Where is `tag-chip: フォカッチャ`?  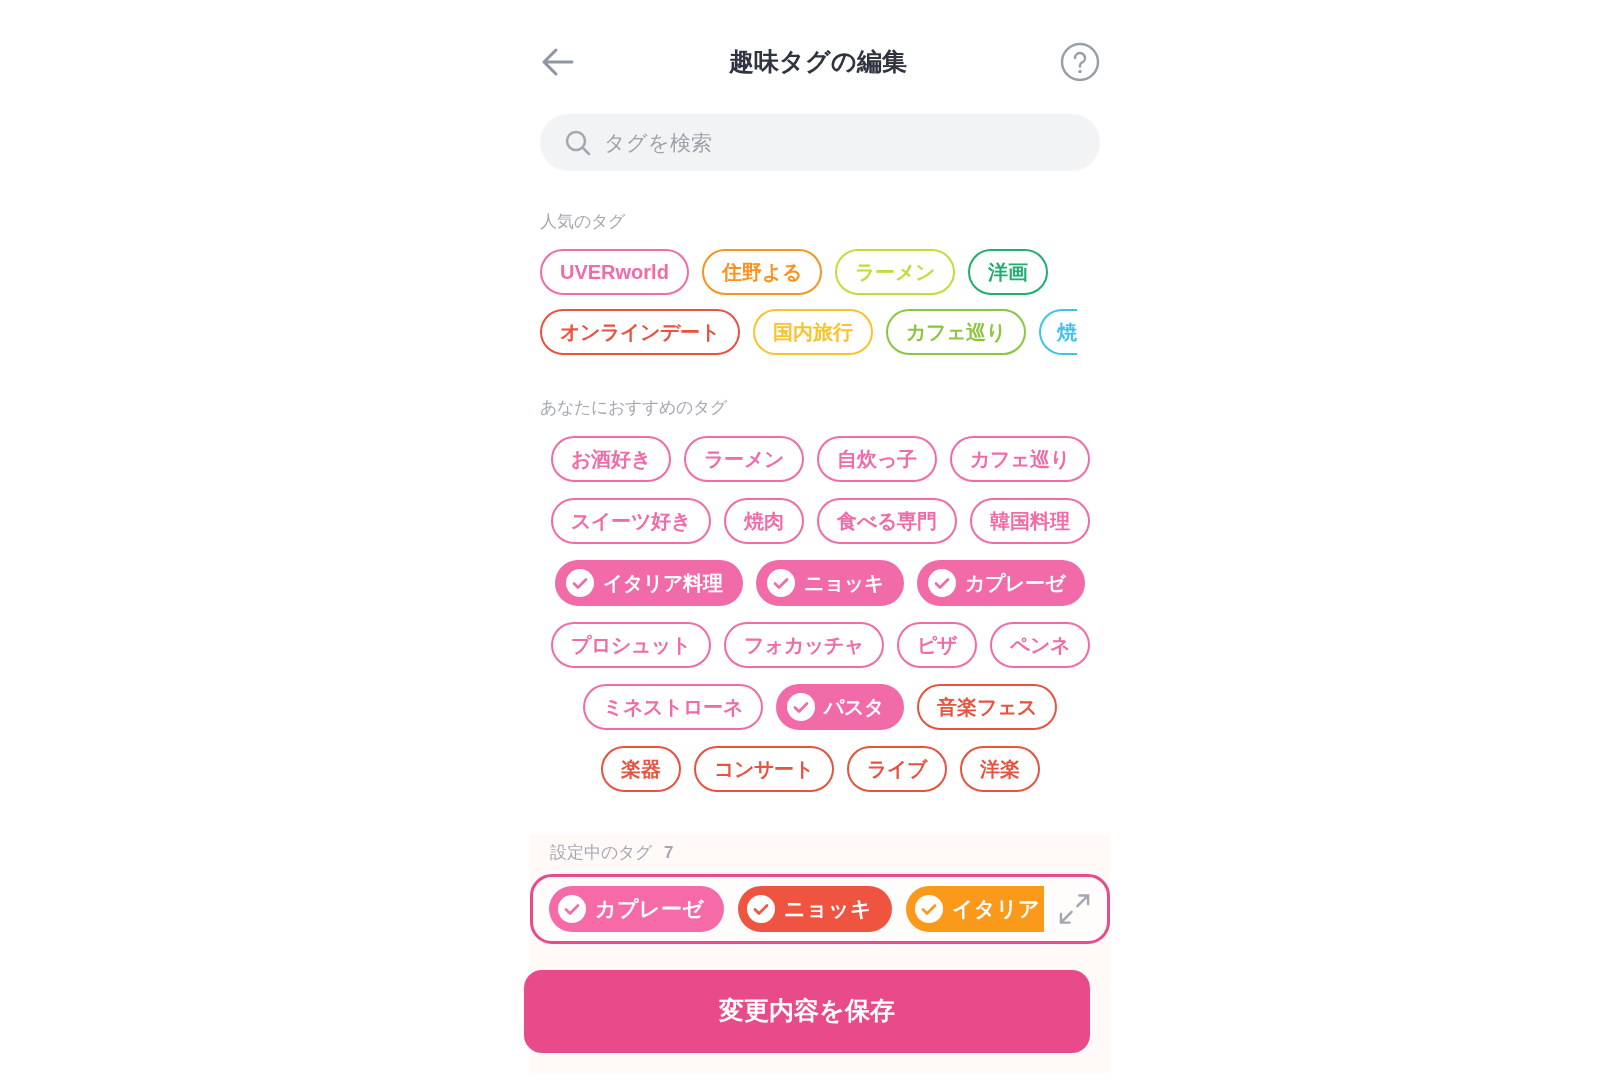
tag-chip: フォカッチャ is located at coordinates (803, 645).